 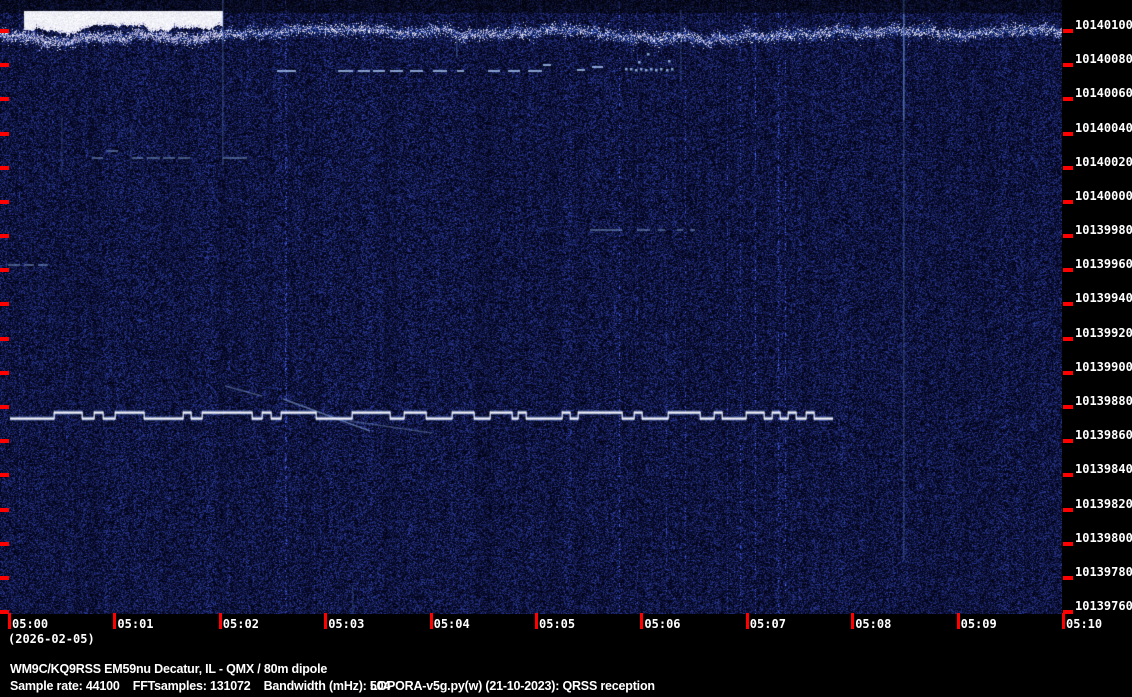 What do you see at coordinates (30, 624) in the screenshot?
I see `time-axis-label: 05:00` at bounding box center [30, 624].